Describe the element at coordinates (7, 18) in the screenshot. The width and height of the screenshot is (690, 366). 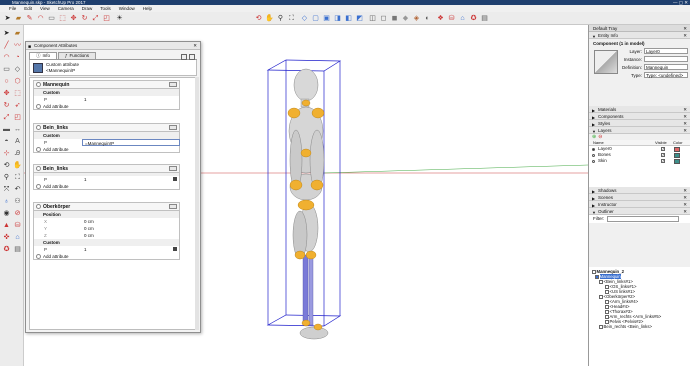
I see `select-tool-icon: ➤` at that location.